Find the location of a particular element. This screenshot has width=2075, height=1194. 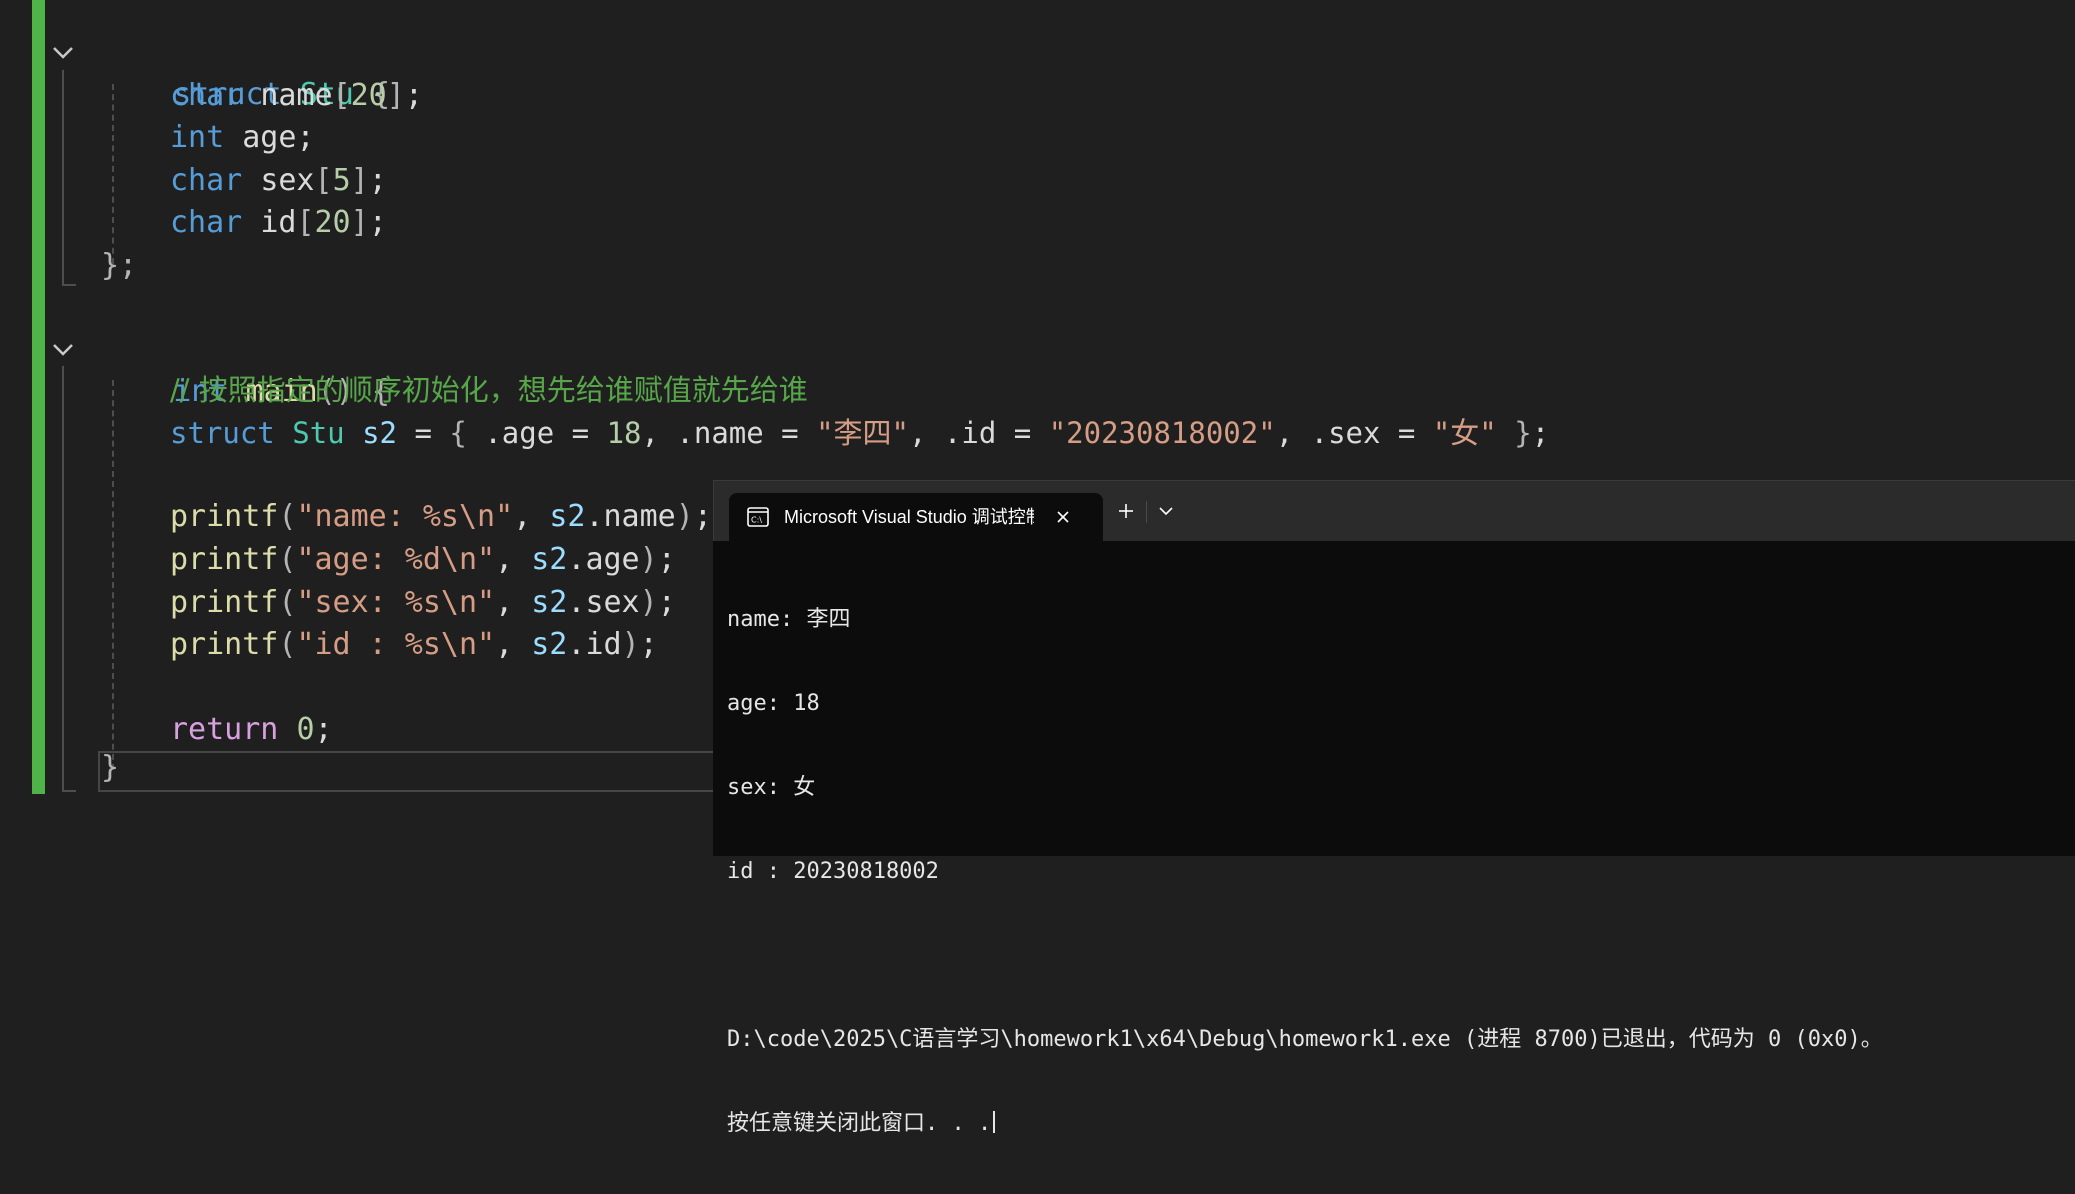

code-line-return: return 0; is located at coordinates (251, 729).